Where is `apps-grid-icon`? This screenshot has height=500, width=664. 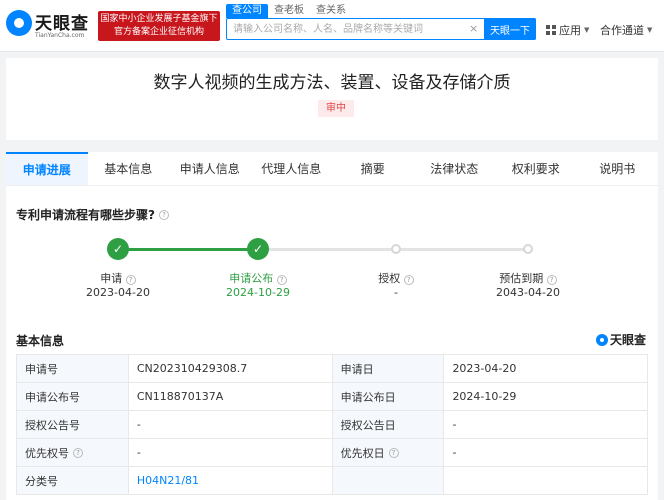
apps-grid-icon is located at coordinates (551, 30).